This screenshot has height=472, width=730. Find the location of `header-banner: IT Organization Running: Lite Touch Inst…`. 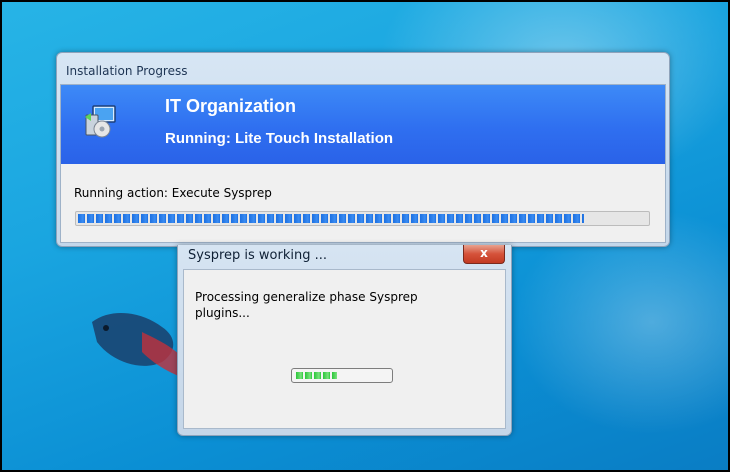

header-banner: IT Organization Running: Lite Touch Inst… is located at coordinates (363, 124).